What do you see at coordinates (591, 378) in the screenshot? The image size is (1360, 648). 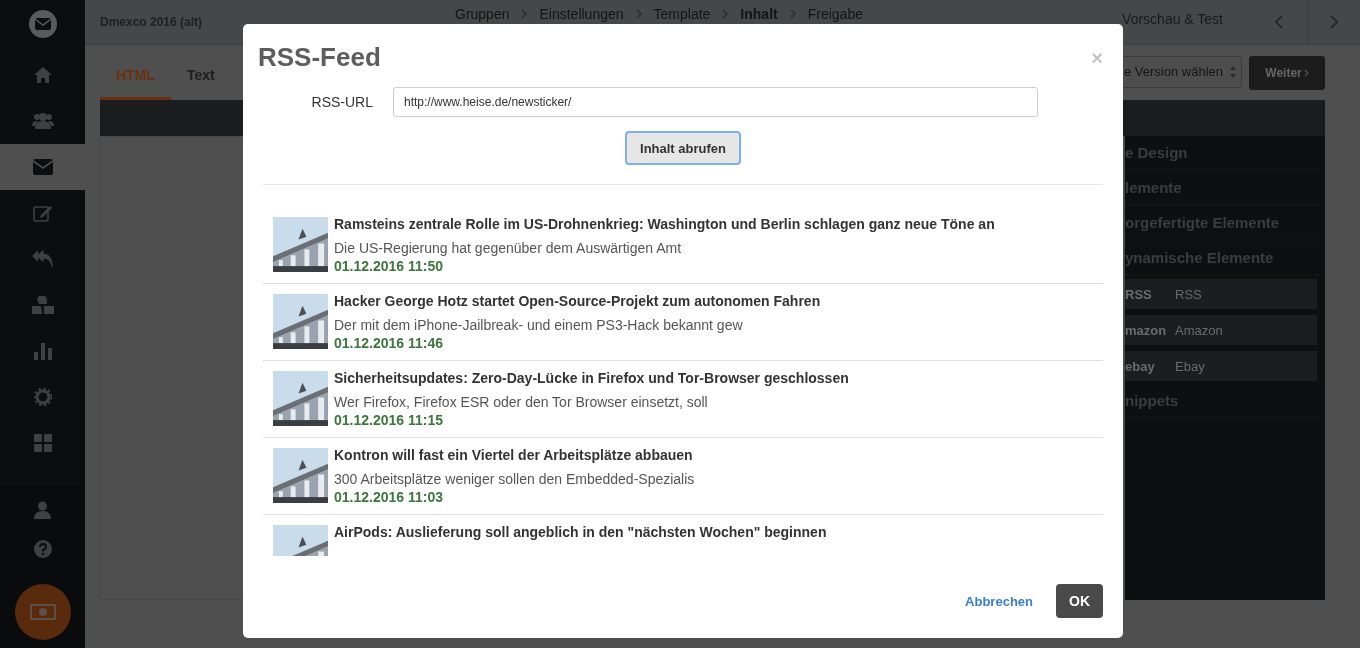 I see `news-title: Sicherheitsupdates: Zero-Day-Lücke in Firefox und Tor-Browser geschlossen` at bounding box center [591, 378].